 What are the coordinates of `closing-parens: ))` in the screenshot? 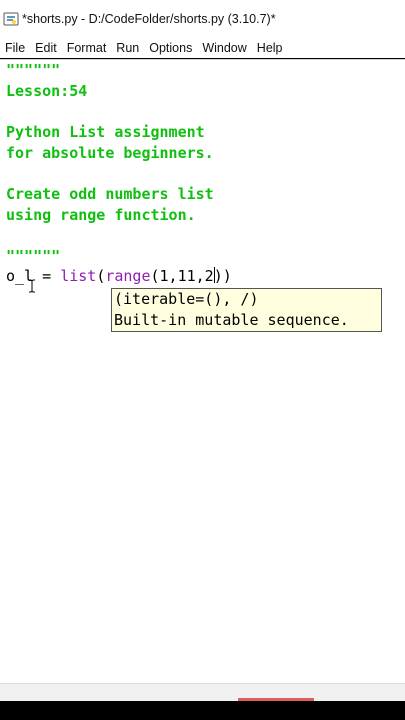 It's located at (222, 276).